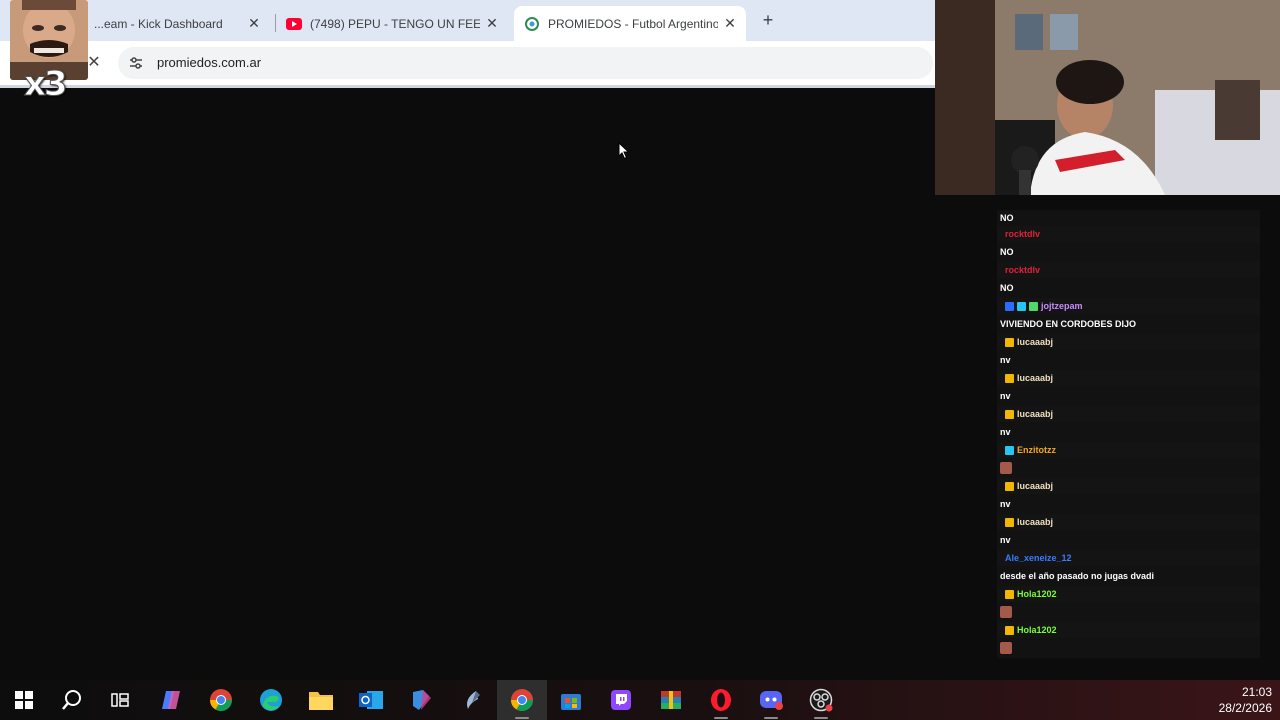  What do you see at coordinates (768, 20) in the screenshot?
I see `new-tab-button: +` at bounding box center [768, 20].